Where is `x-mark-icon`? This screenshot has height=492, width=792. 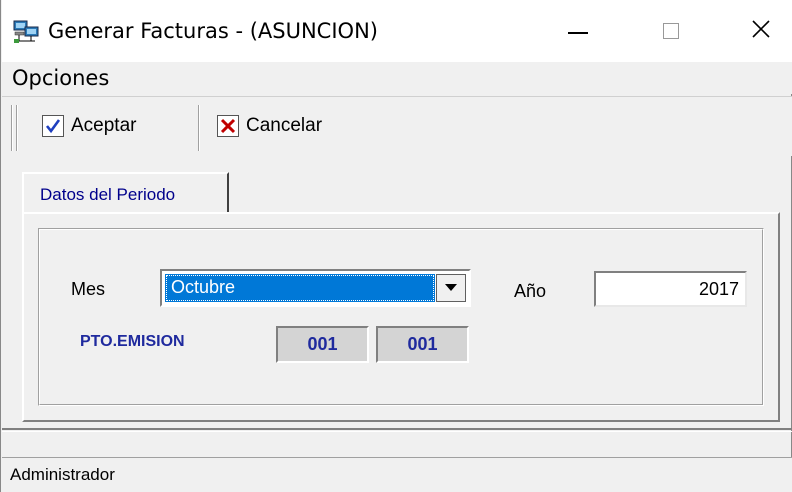 x-mark-icon is located at coordinates (228, 126).